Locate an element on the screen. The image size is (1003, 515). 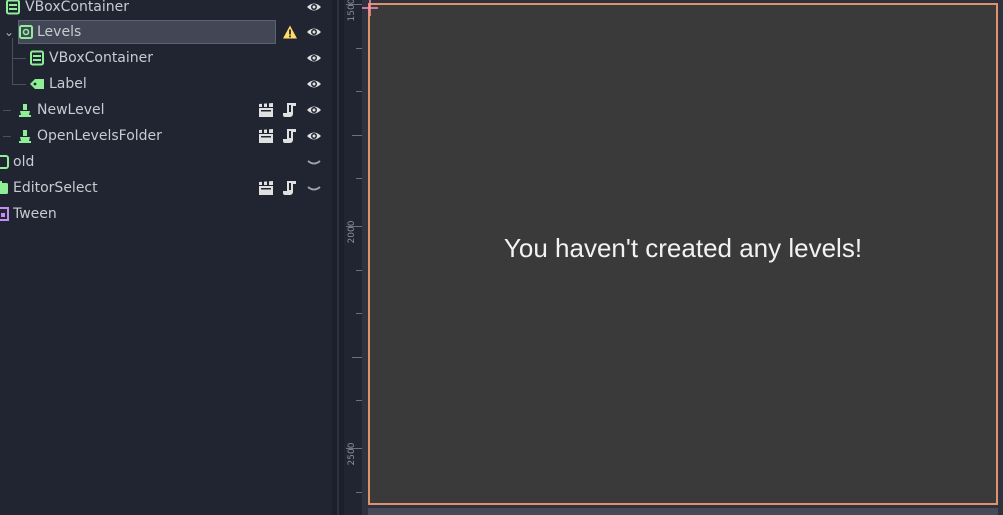
tree-item-label-node: Label is located at coordinates (166, 84).